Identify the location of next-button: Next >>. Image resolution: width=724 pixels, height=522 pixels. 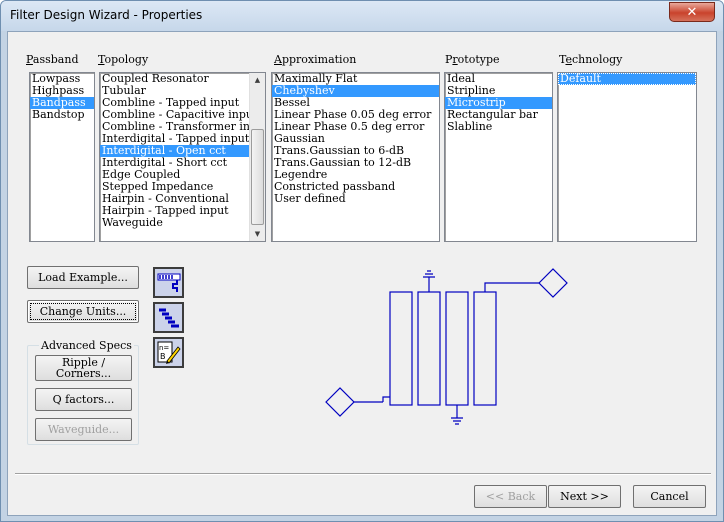
(584, 496).